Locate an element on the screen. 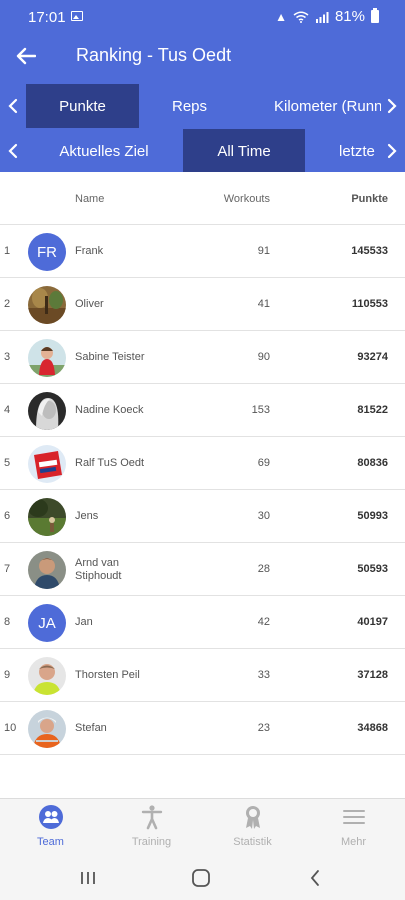 The image size is (405, 900). metric-tabs-prev is located at coordinates (13, 106).